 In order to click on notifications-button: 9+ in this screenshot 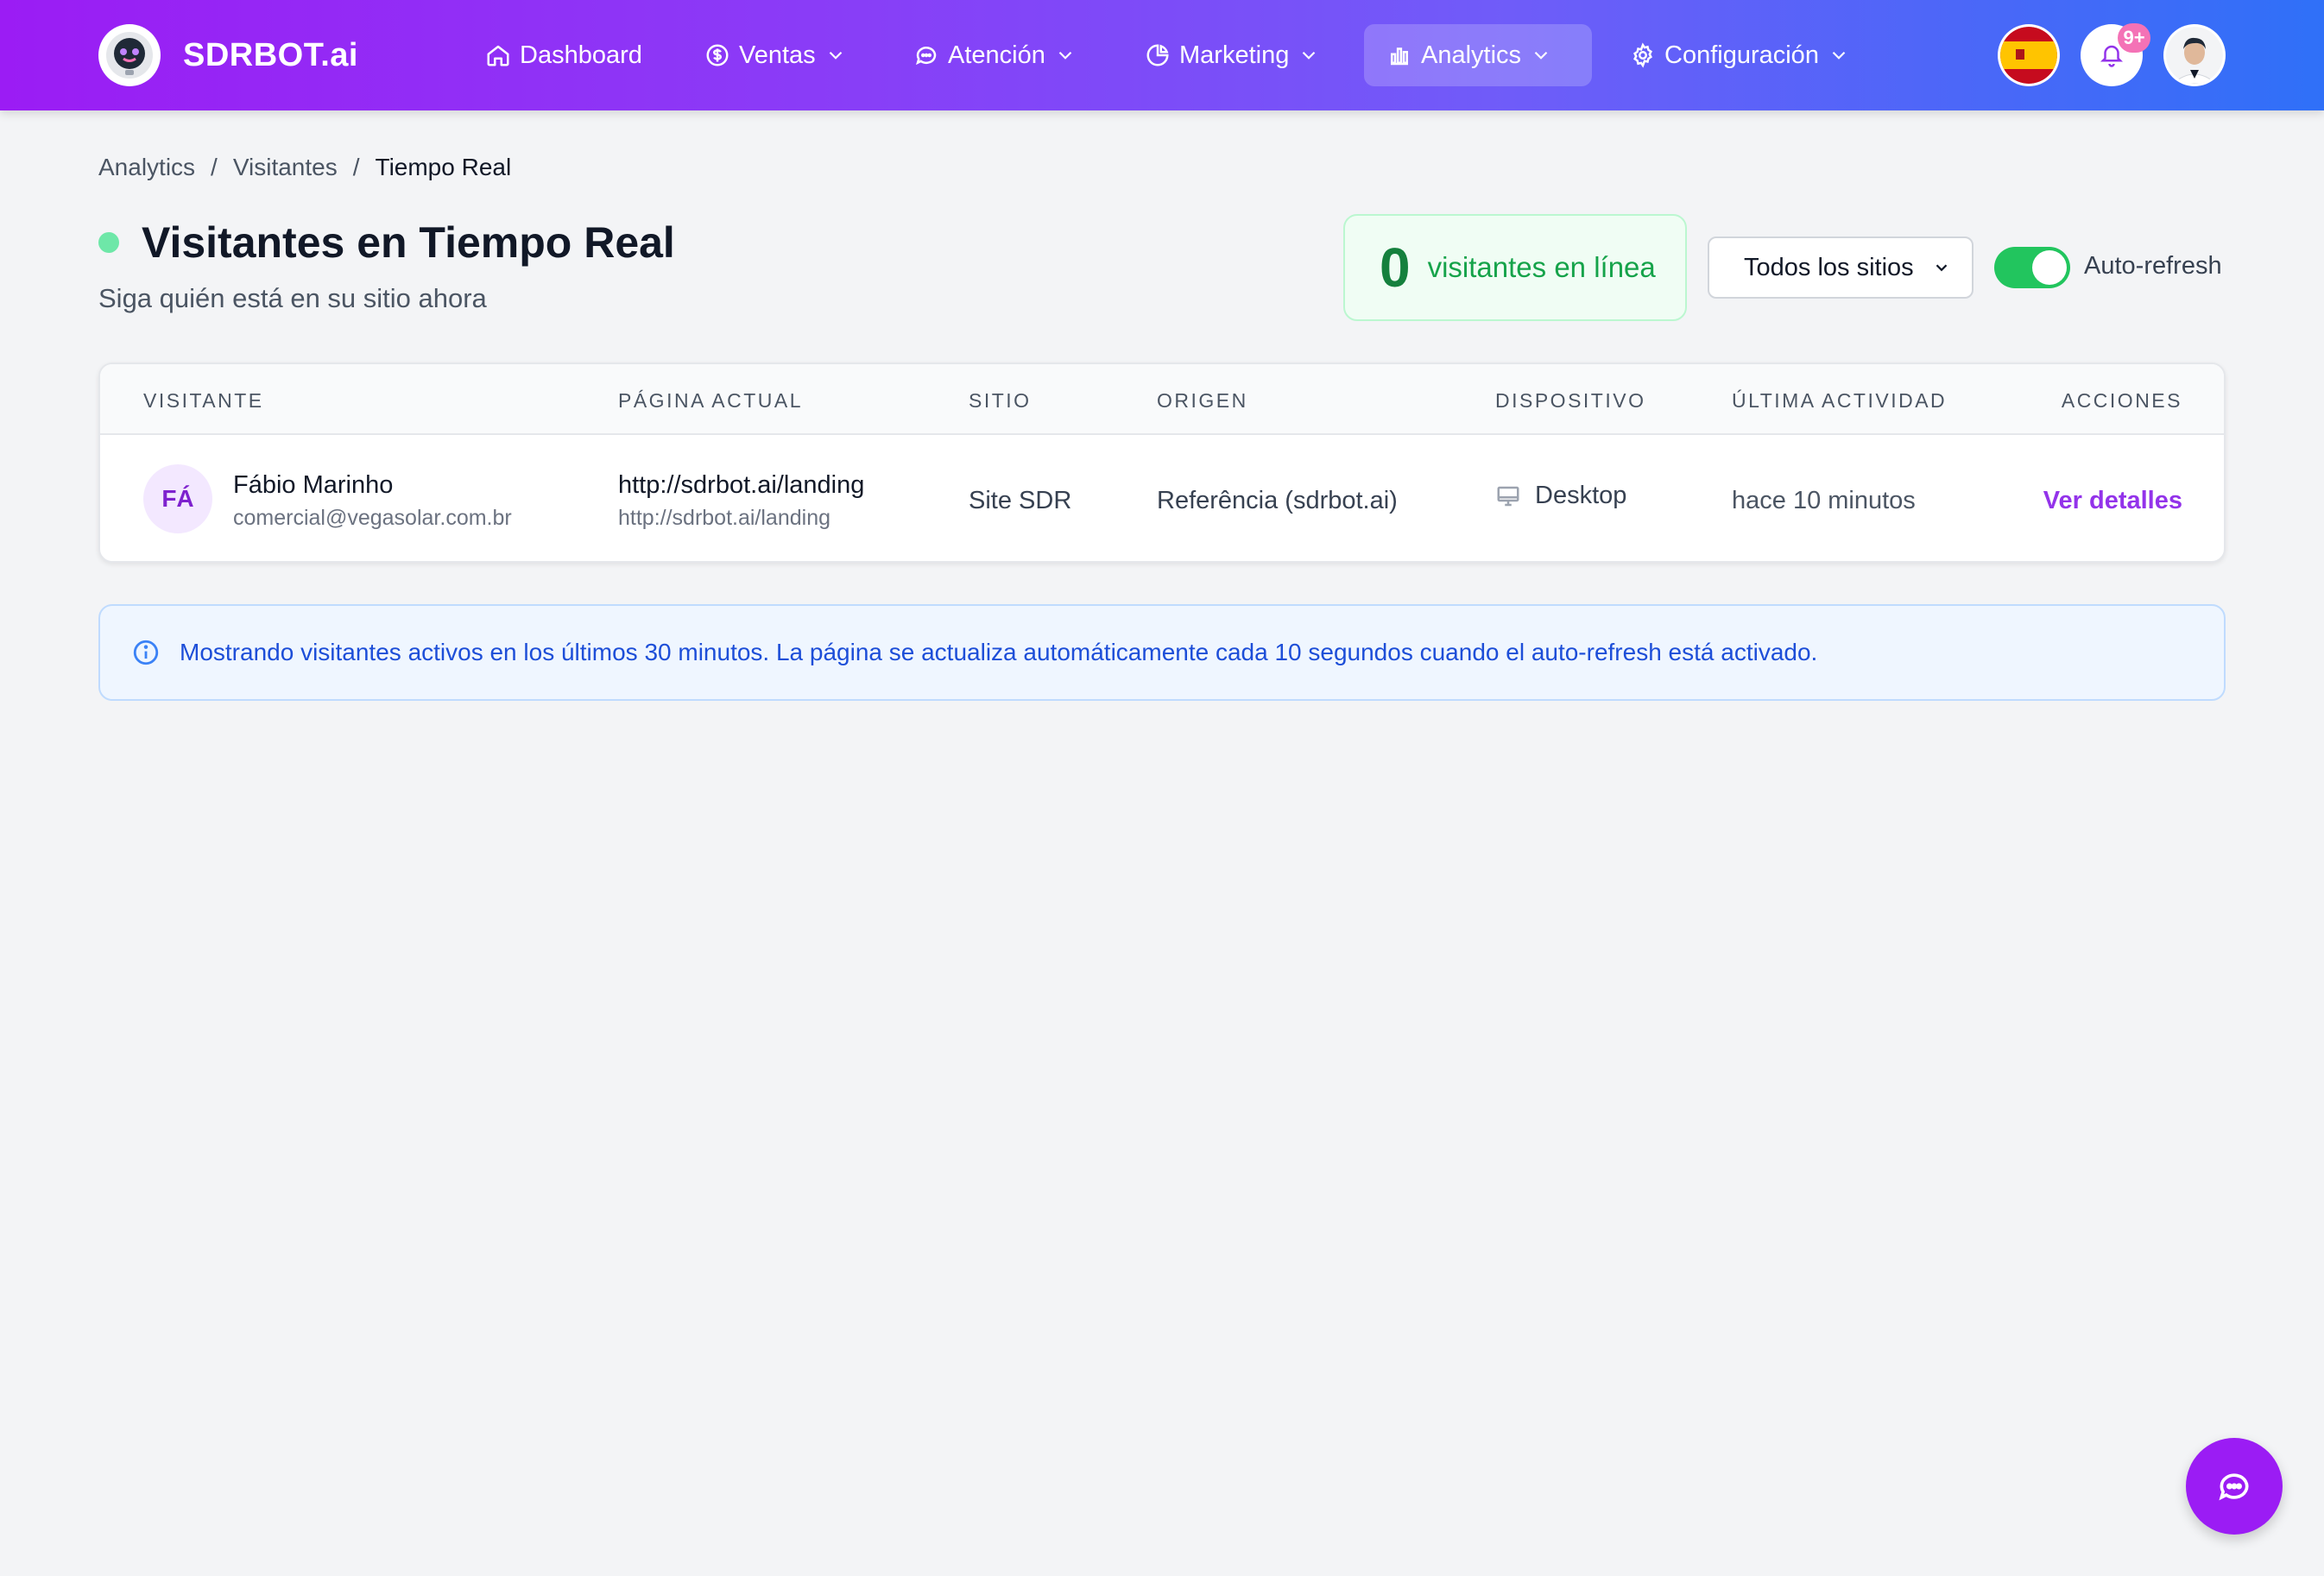, I will do `click(2116, 54)`.